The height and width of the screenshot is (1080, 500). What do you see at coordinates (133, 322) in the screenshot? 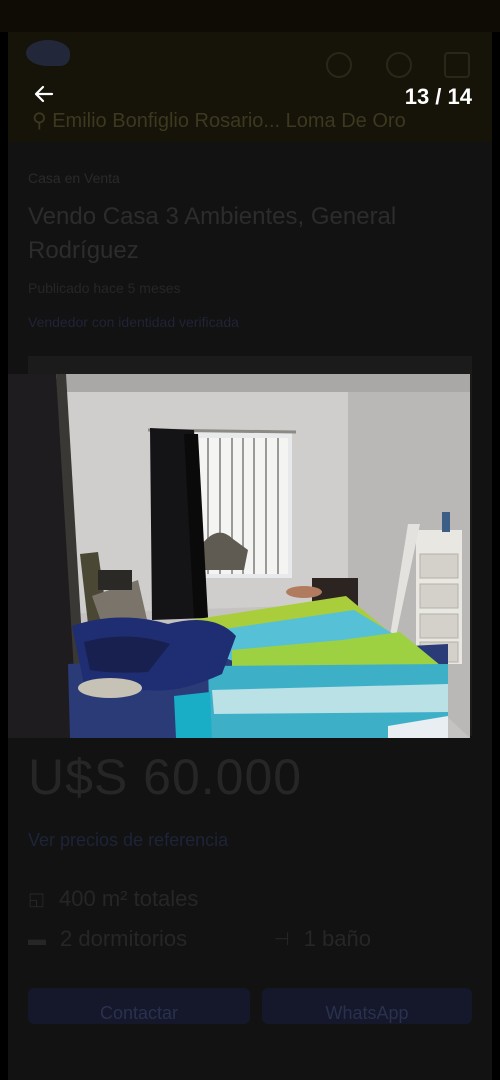
I see `seller-verified: Vendedor con identidad verificada` at bounding box center [133, 322].